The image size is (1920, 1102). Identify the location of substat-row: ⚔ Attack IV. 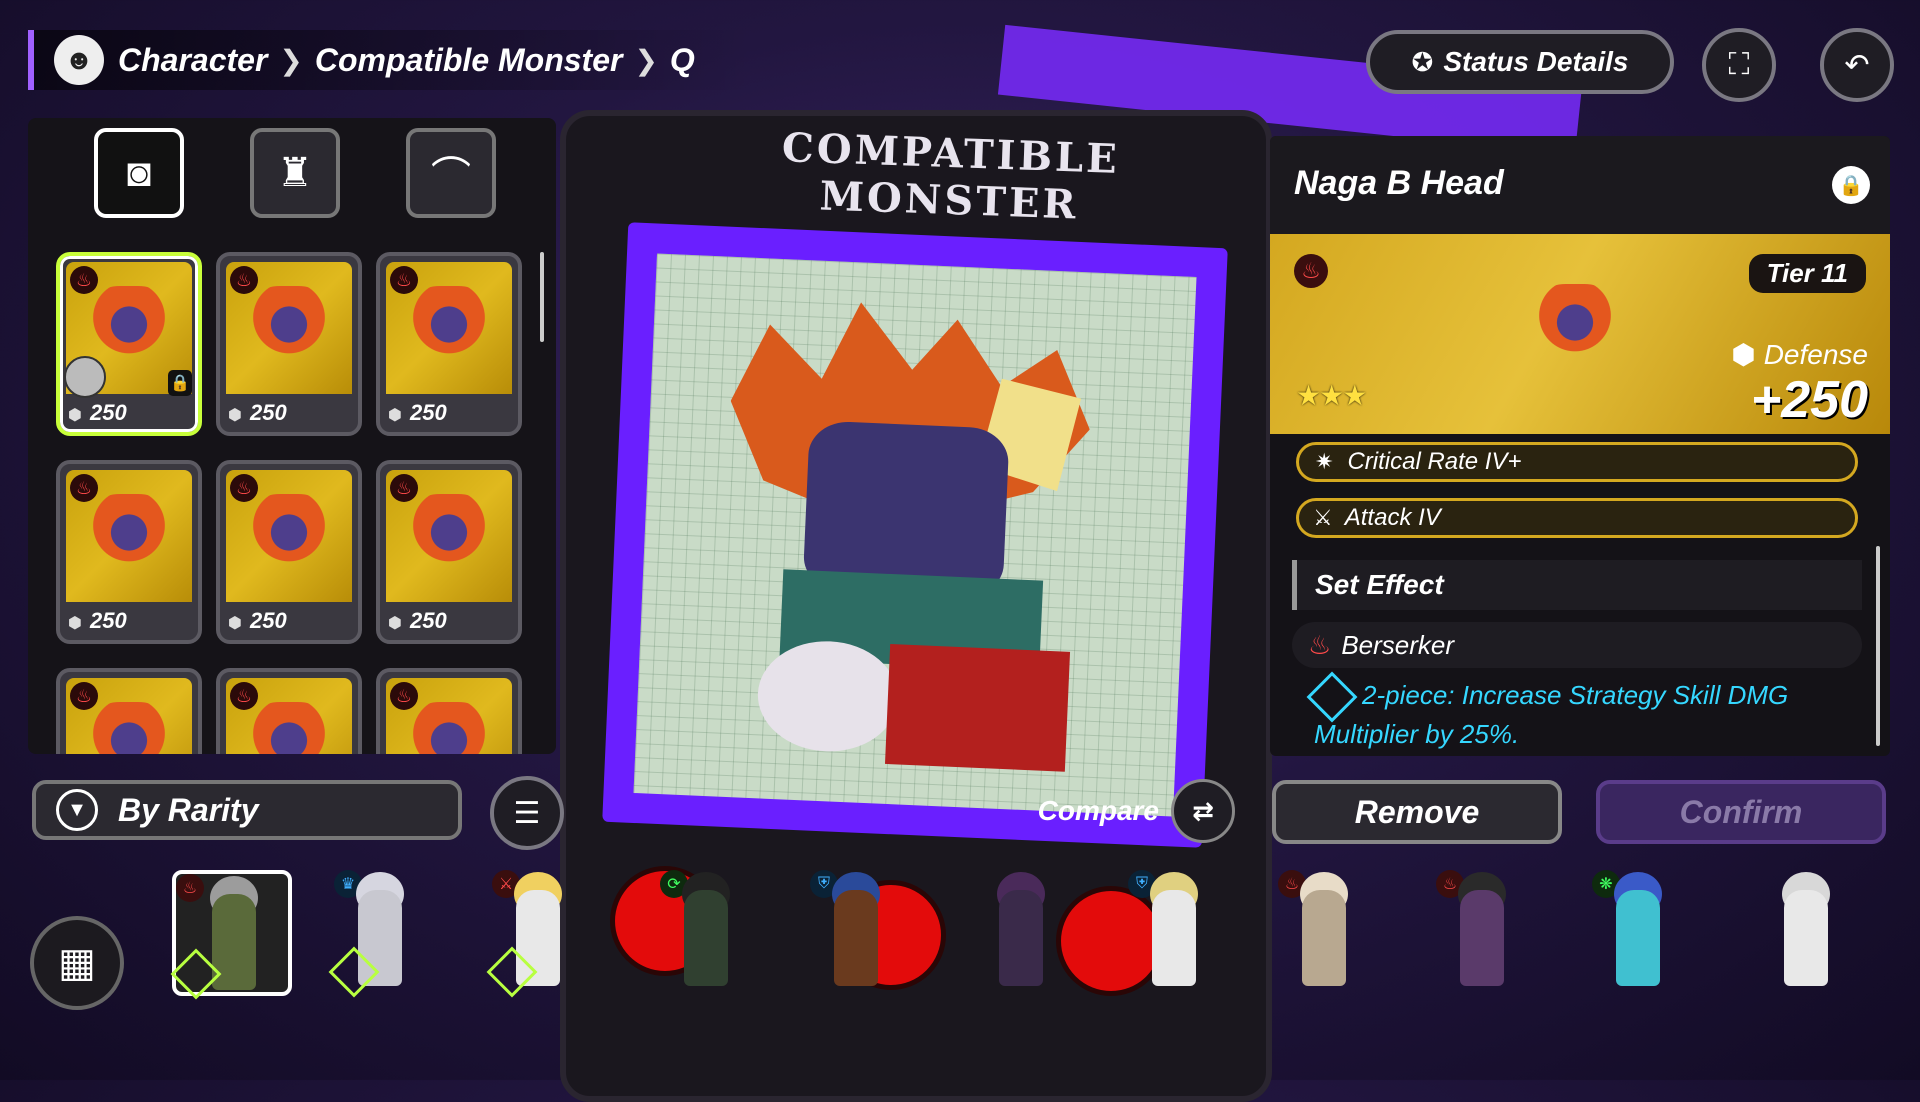
(1577, 518).